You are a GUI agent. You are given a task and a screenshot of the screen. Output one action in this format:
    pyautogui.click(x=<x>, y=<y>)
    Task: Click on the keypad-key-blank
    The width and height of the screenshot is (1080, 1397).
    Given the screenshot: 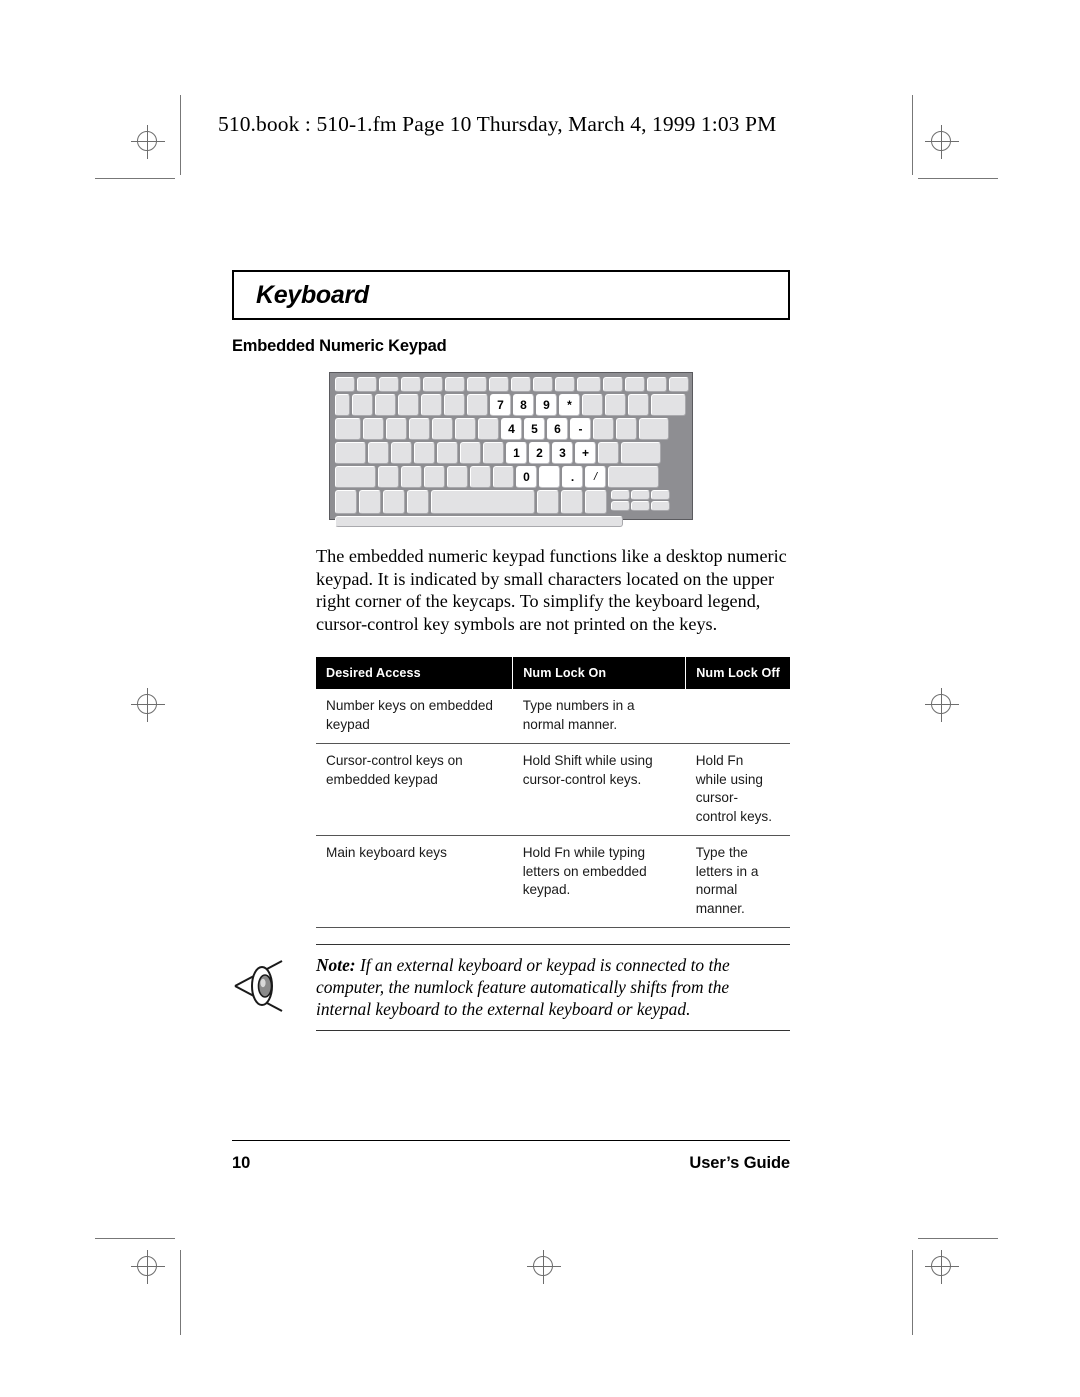 What is the action you would take?
    pyautogui.click(x=549, y=477)
    